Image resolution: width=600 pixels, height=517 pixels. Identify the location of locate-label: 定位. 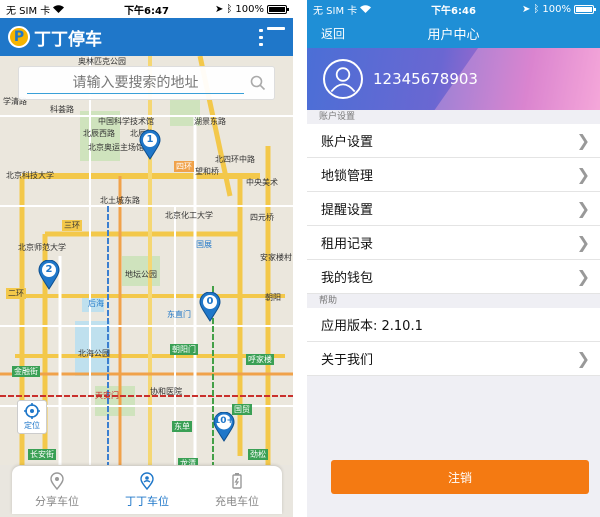
(32, 425).